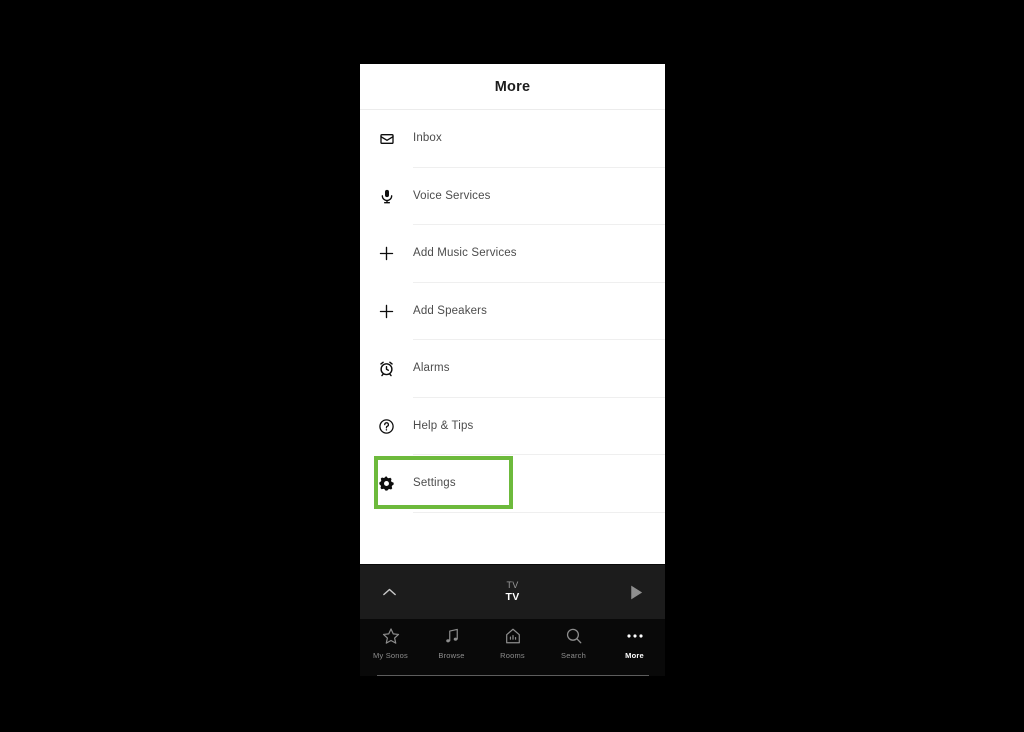 The height and width of the screenshot is (732, 1024). What do you see at coordinates (452, 195) in the screenshot?
I see `menu-item-label: Voice Services` at bounding box center [452, 195].